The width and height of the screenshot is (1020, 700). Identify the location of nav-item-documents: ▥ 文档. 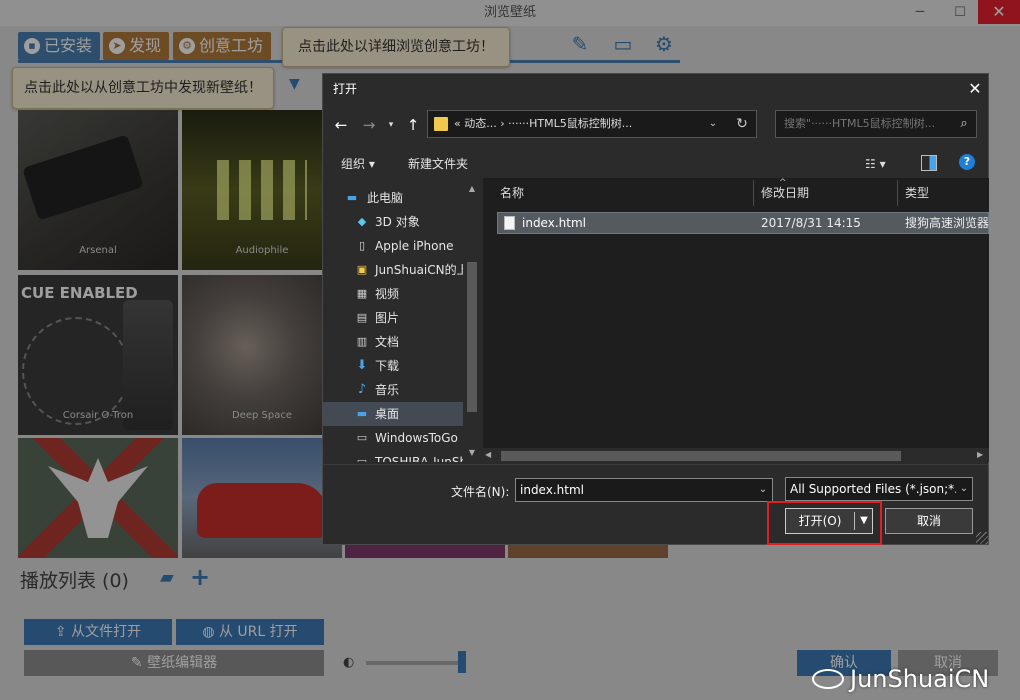
(393, 342).